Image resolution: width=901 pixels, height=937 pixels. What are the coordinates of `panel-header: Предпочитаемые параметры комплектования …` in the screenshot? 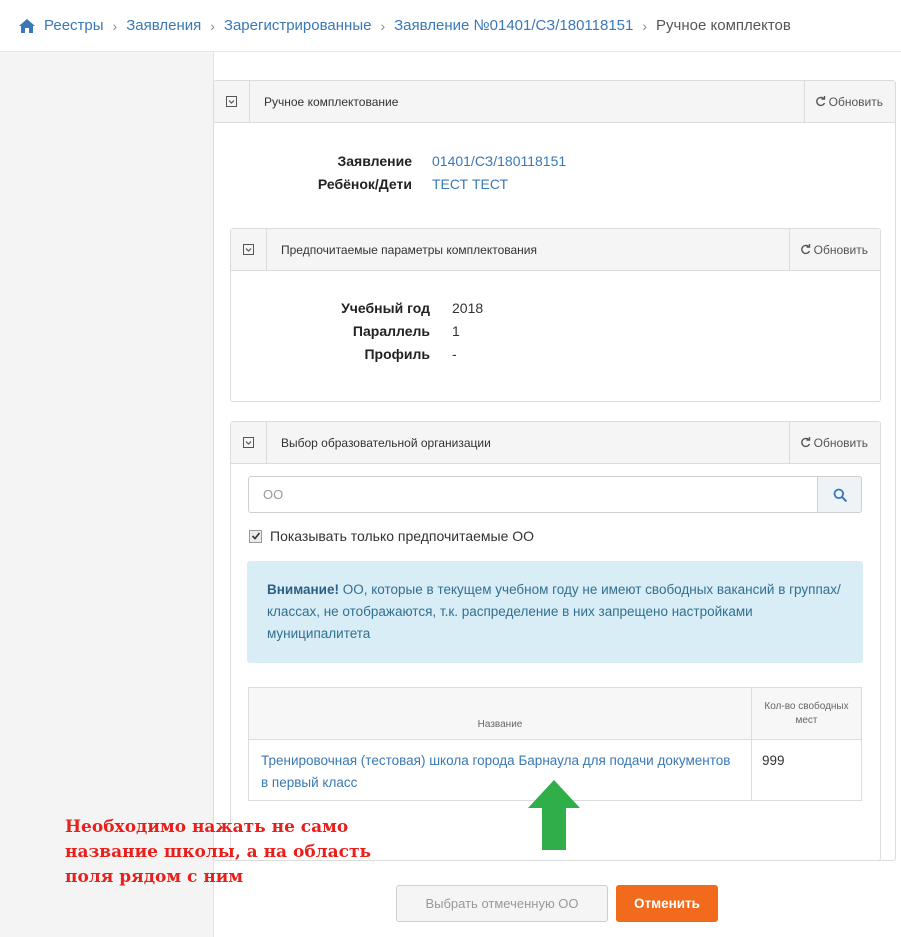 It's located at (555, 250).